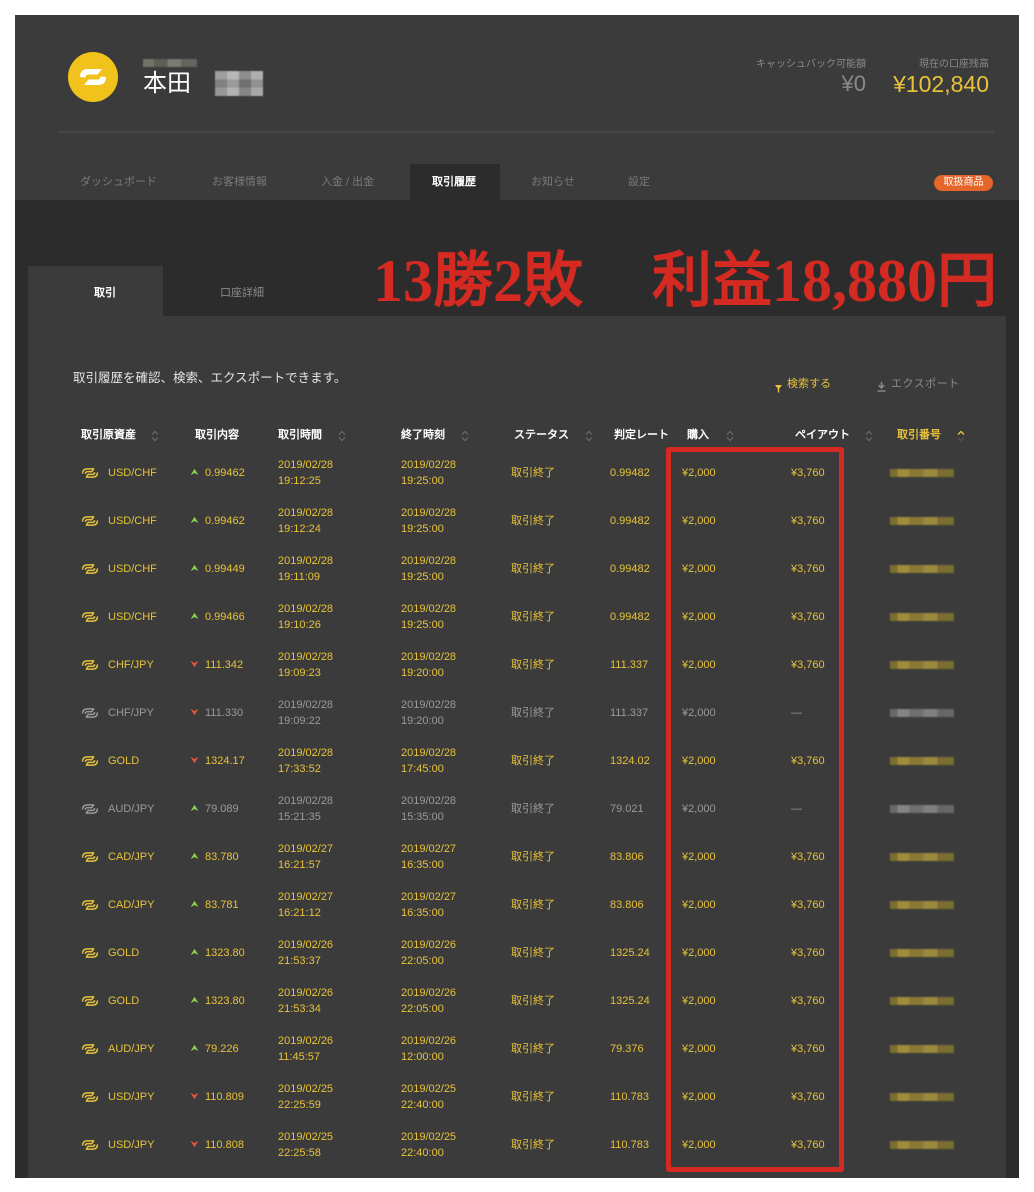 Image resolution: width=1034 pixels, height=1192 pixels. Describe the element at coordinates (306, 1041) in the screenshot. I see `trade-date: 2019/02/26` at that location.